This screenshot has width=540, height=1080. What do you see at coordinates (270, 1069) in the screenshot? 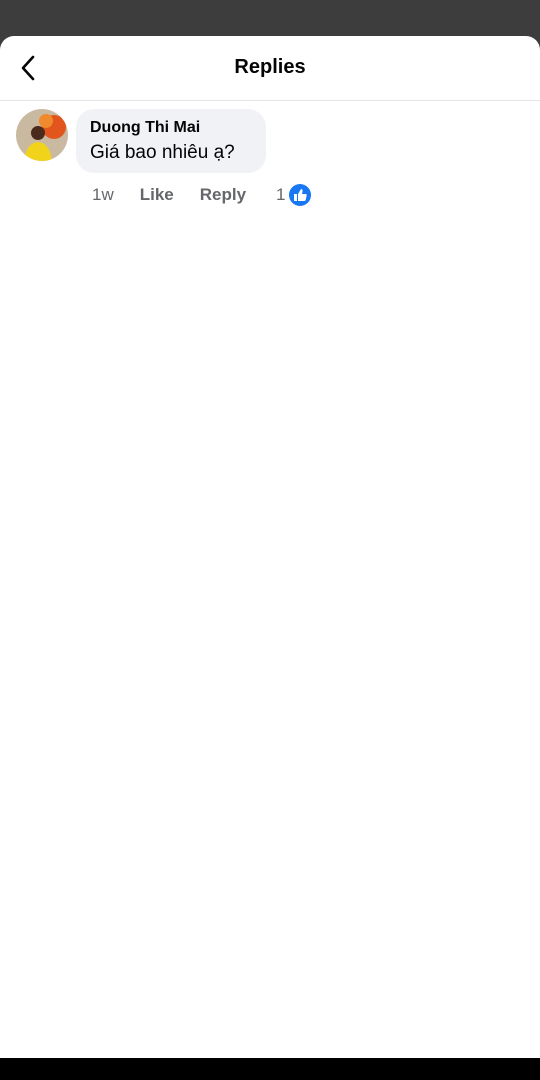
I see `system-nav-bar` at bounding box center [270, 1069].